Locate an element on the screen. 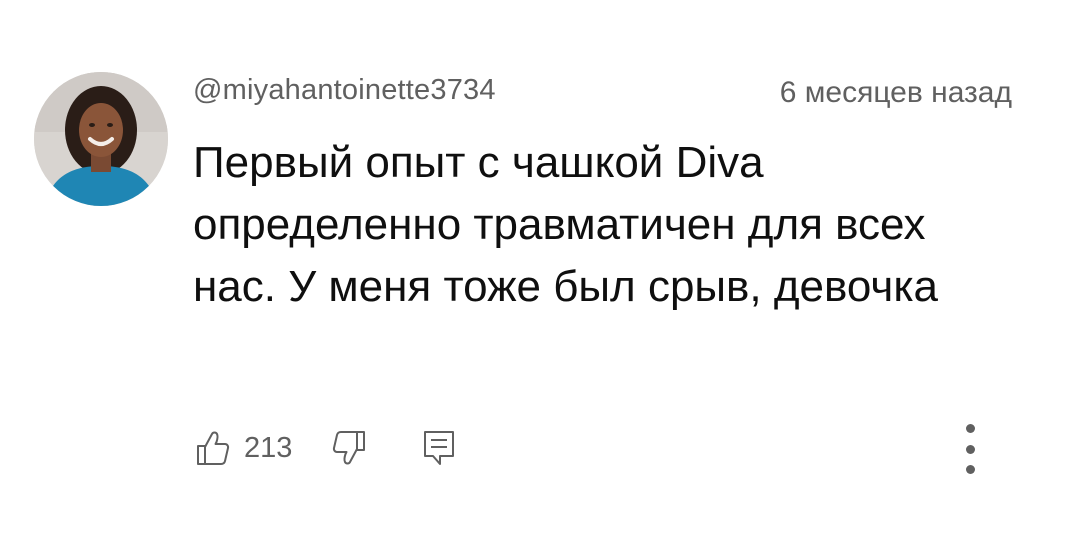  avatar-image is located at coordinates (101, 139).